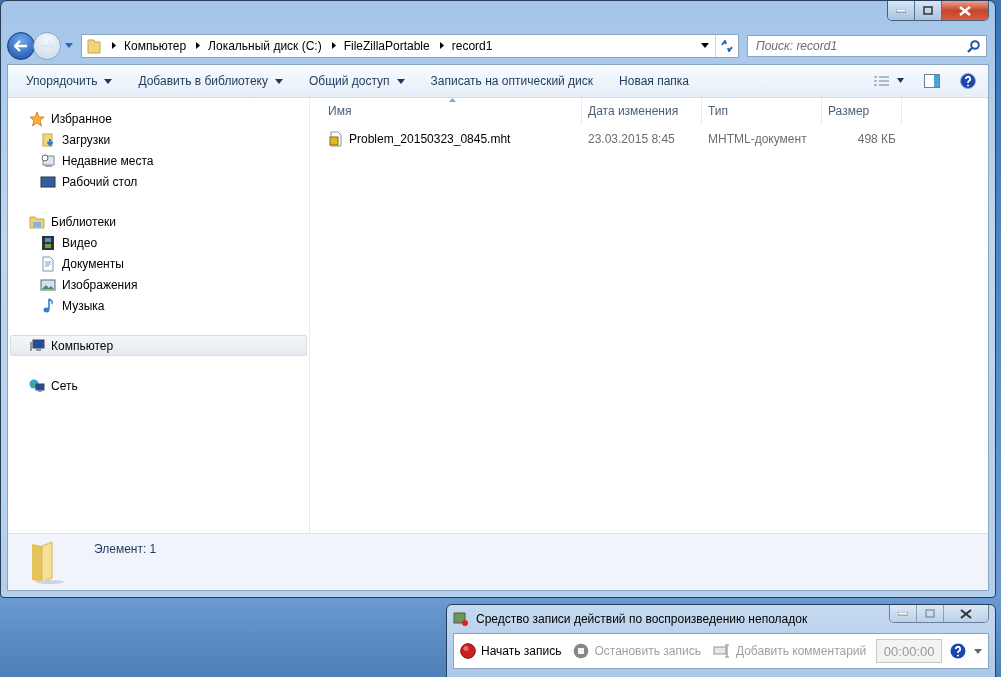 This screenshot has width=1001, height=677. Describe the element at coordinates (862, 111) in the screenshot. I see `column-header: Размер` at that location.